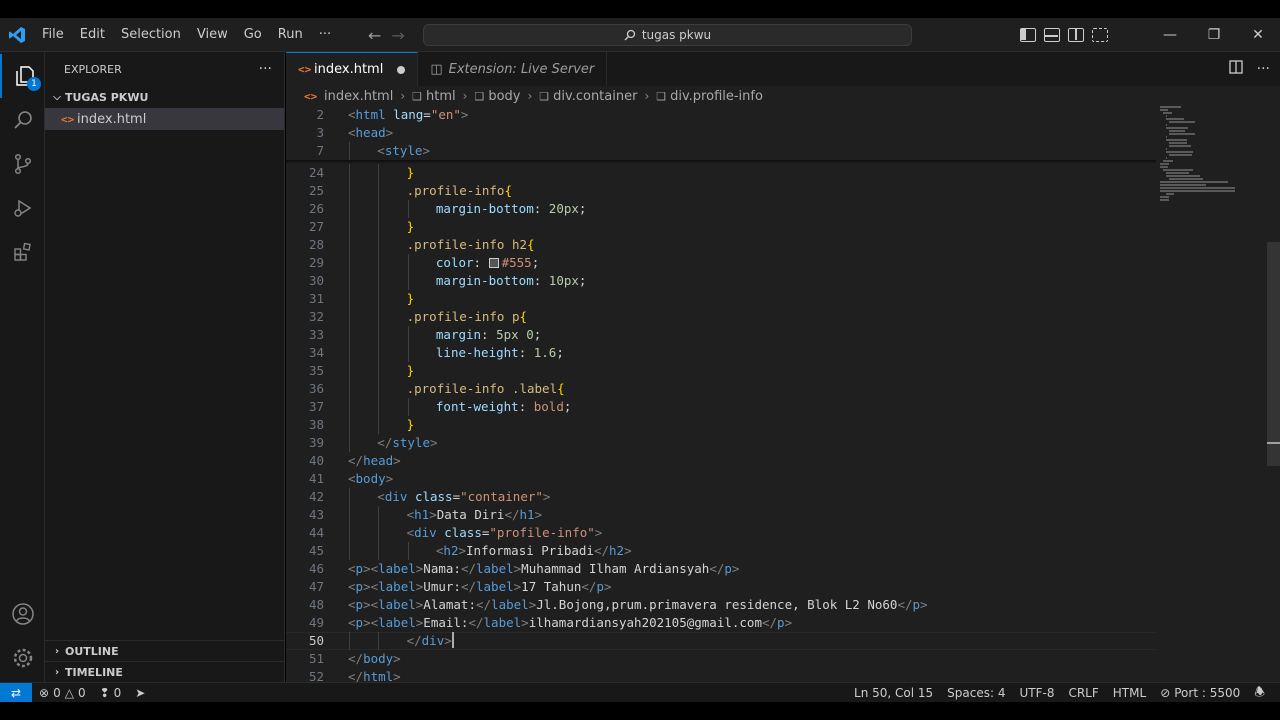  What do you see at coordinates (721, 443) in the screenshot?
I see `code-line: 39 </style>` at bounding box center [721, 443].